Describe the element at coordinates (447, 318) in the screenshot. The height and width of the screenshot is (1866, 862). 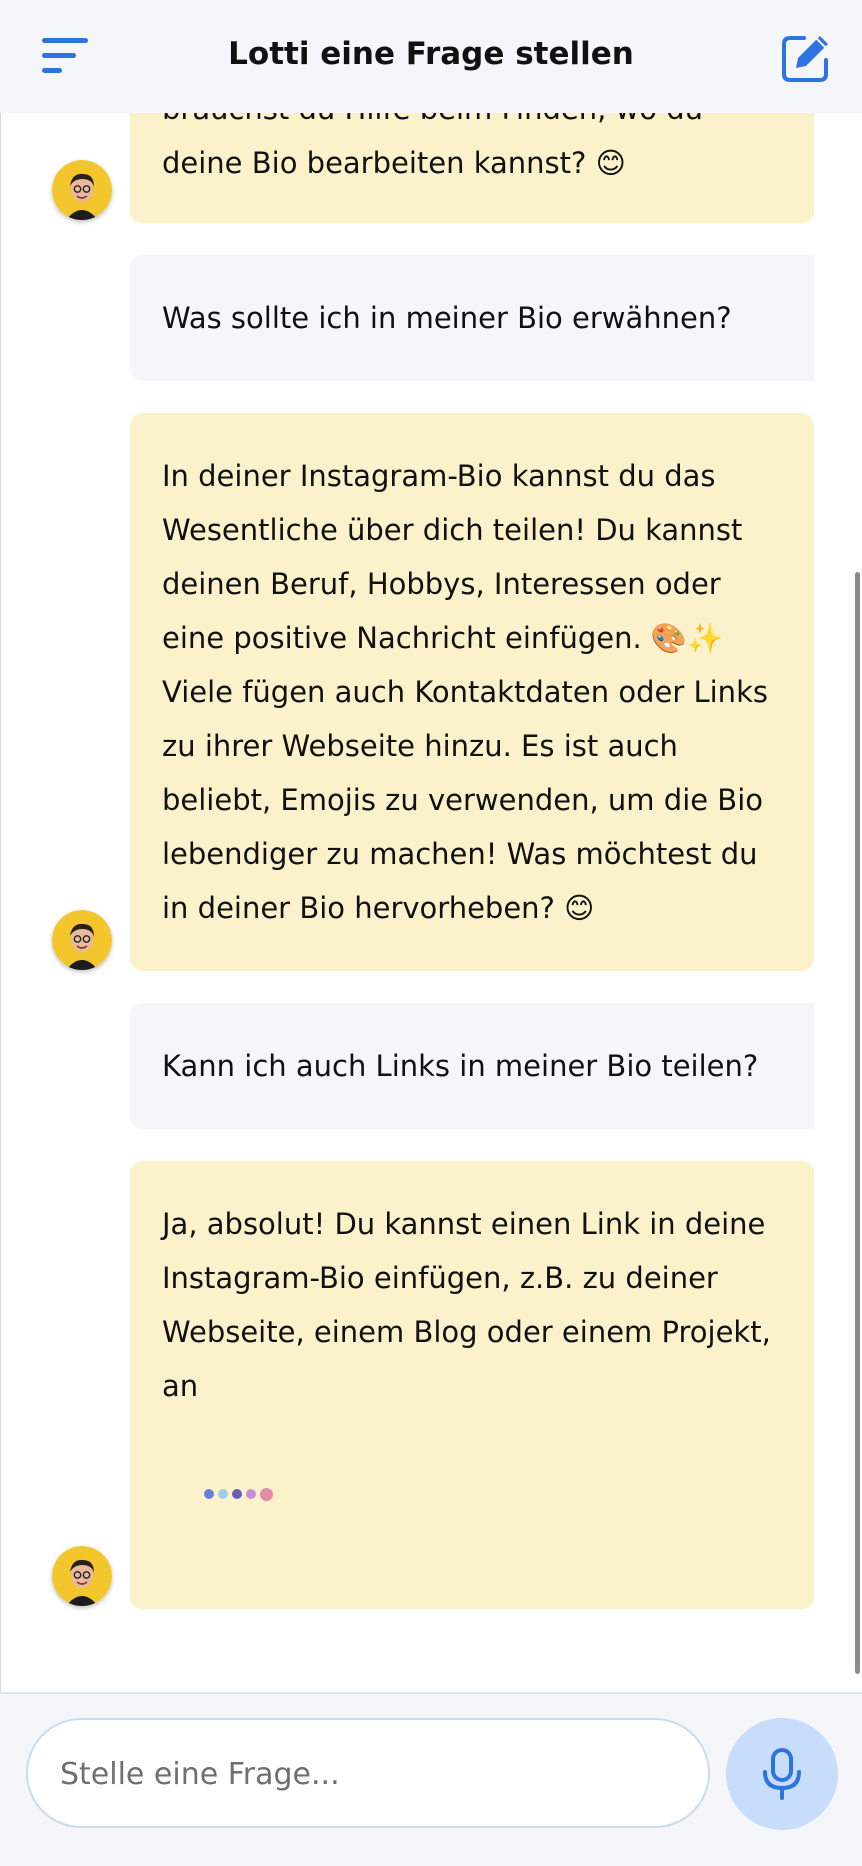
I see `user-message-text: Was sollte ich in meiner Bio erwähnen?` at that location.